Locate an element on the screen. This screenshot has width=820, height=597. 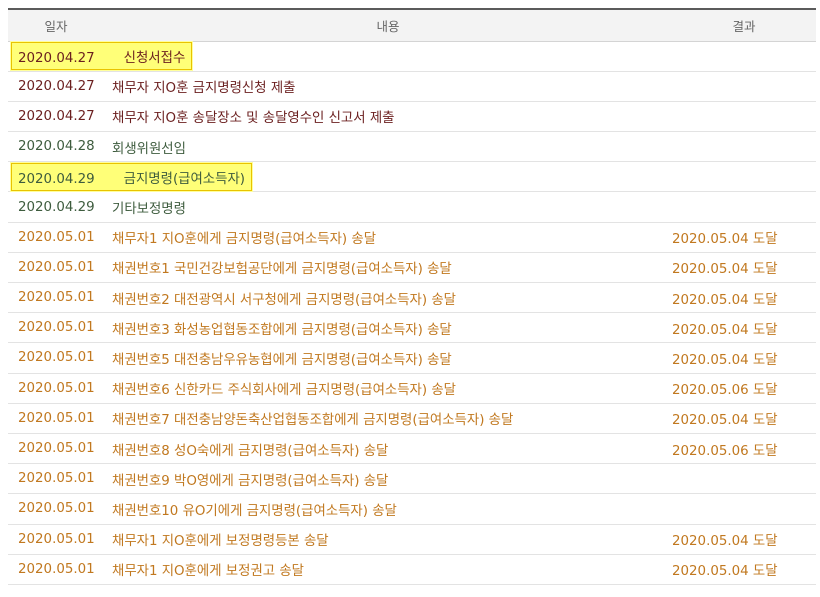
row-result-cell: 2020.05.06 도달 is located at coordinates (744, 388).